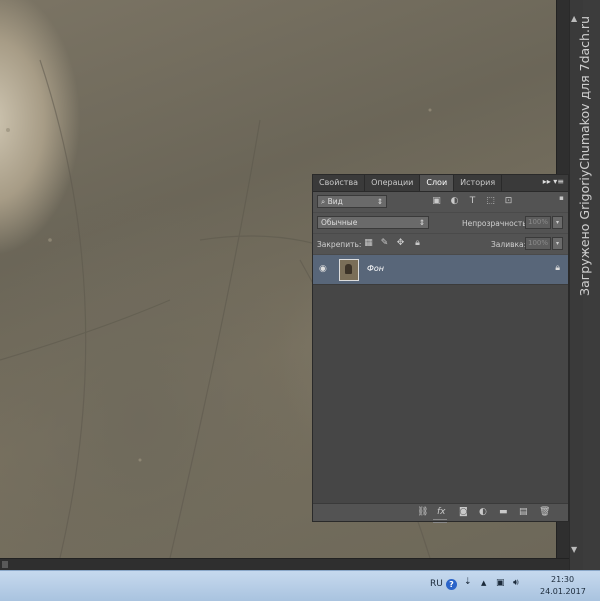 The height and width of the screenshot is (601, 600). I want to click on filter-toggle-icon: ▪, so click(561, 198).